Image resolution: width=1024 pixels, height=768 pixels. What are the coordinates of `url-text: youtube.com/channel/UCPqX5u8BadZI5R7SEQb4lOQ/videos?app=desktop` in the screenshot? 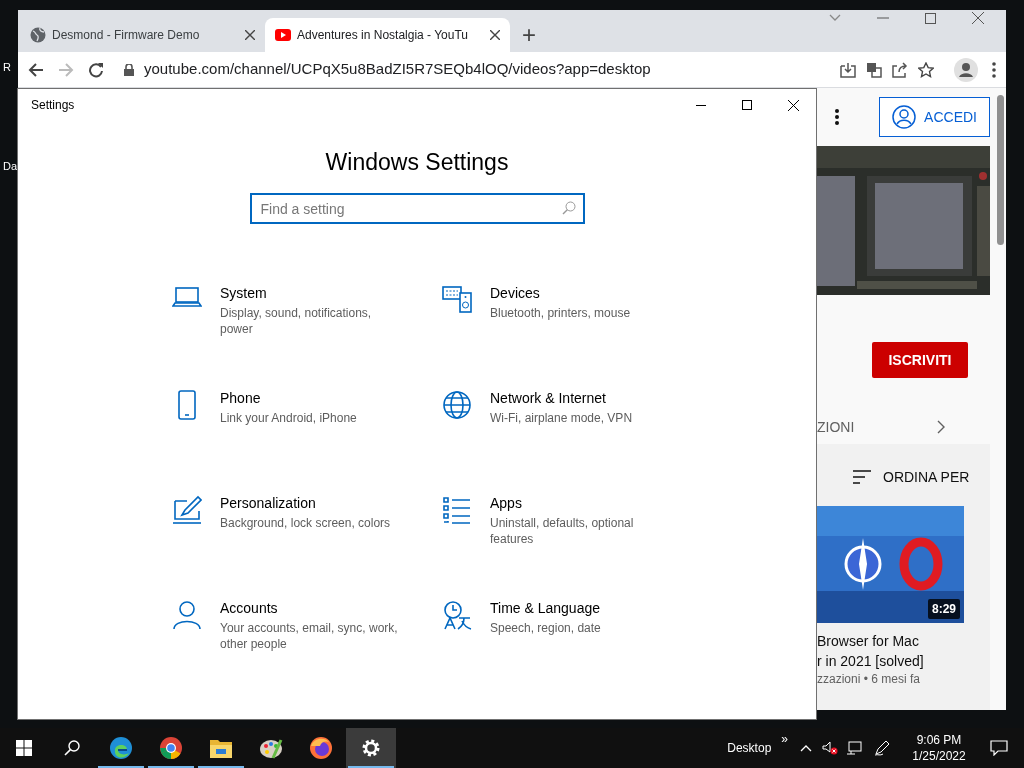 It's located at (397, 69).